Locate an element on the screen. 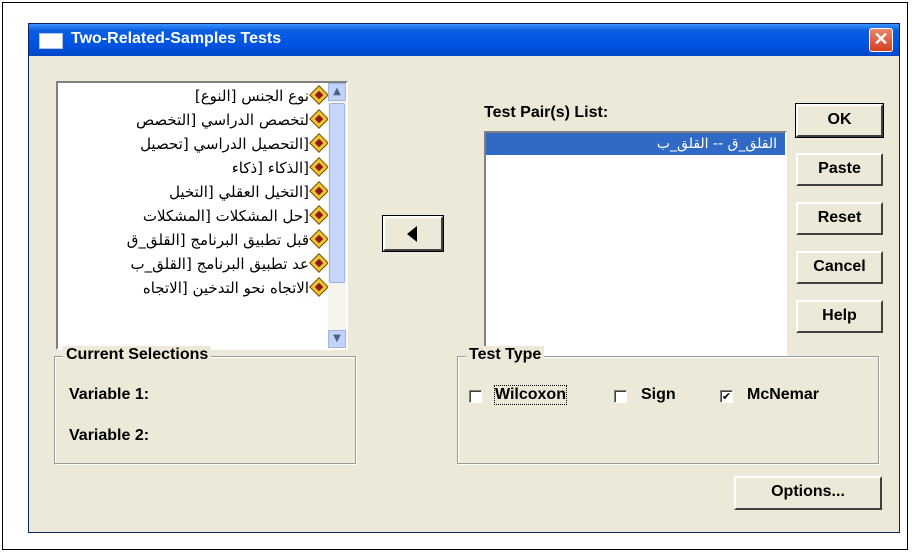  paste-button: Paste is located at coordinates (839, 169).